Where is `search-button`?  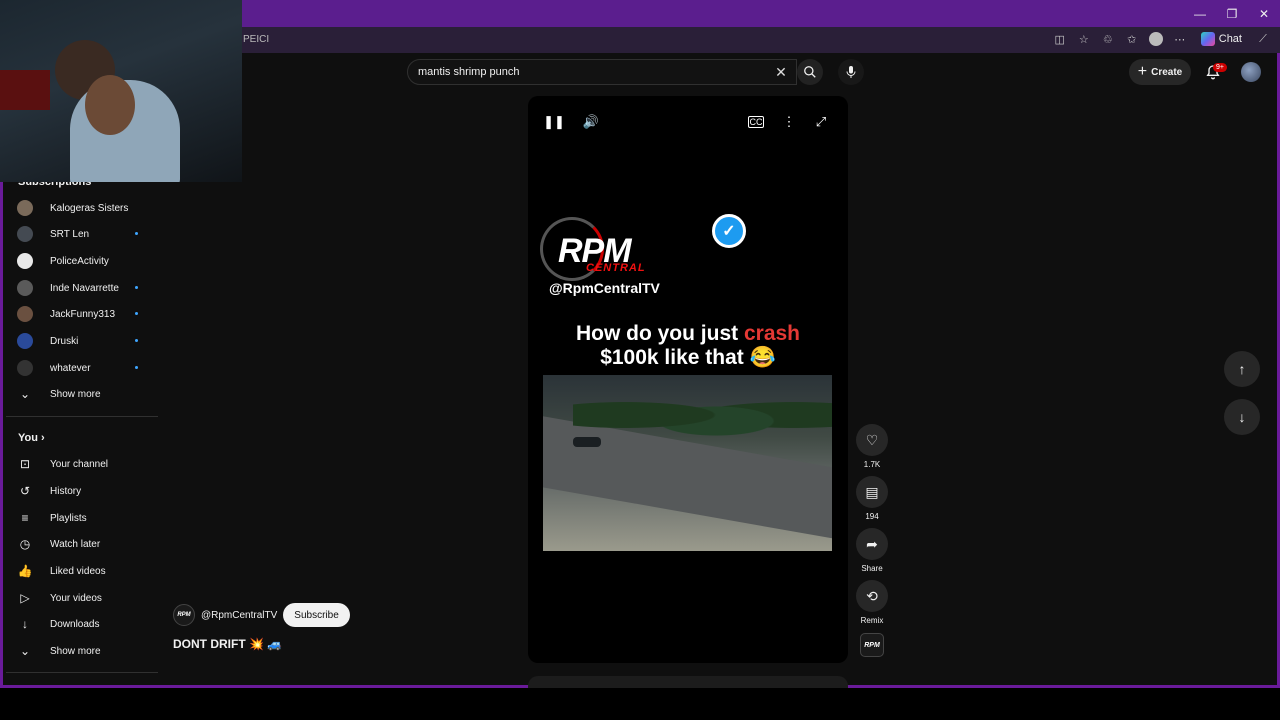
search-button is located at coordinates (810, 72).